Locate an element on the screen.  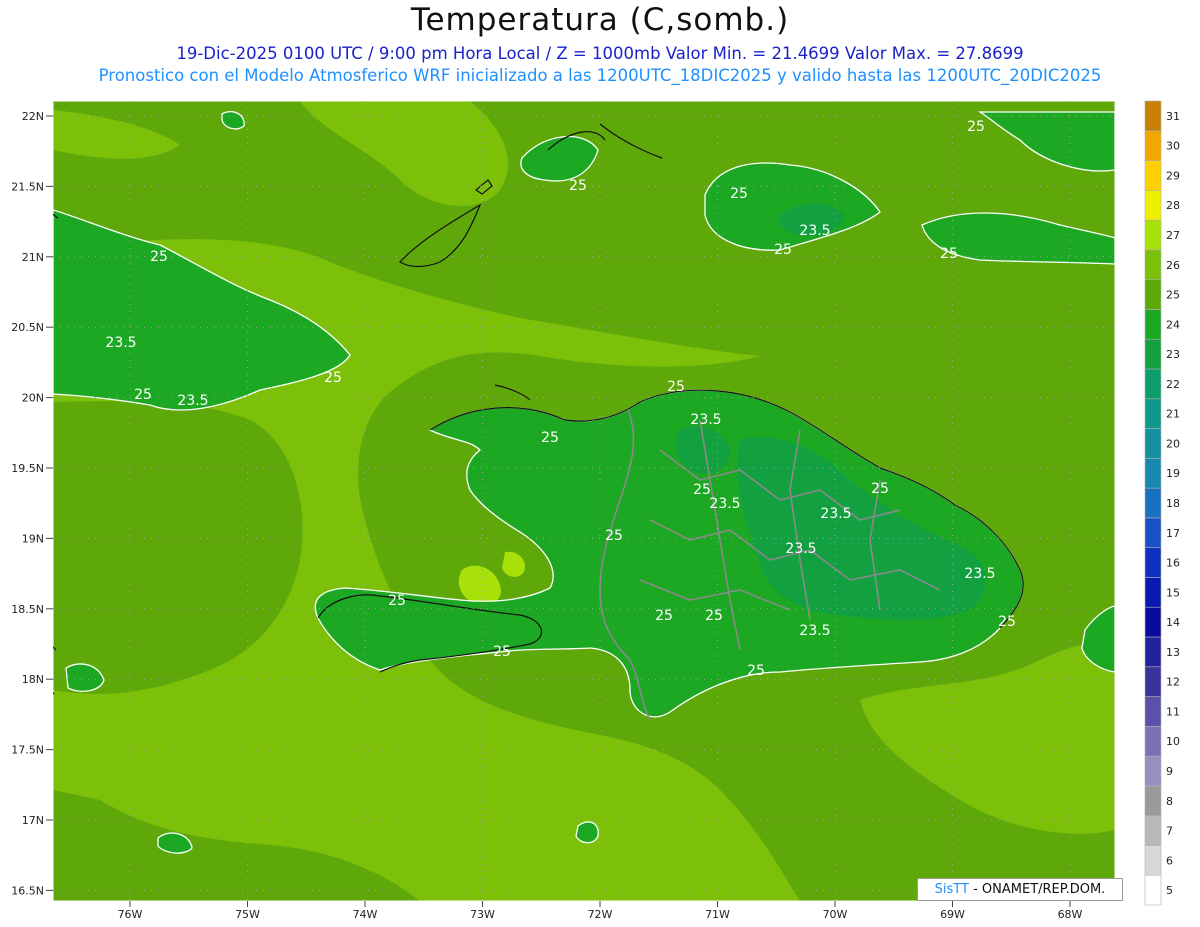
legend-label: 23 is located at coordinates (1173, 354).